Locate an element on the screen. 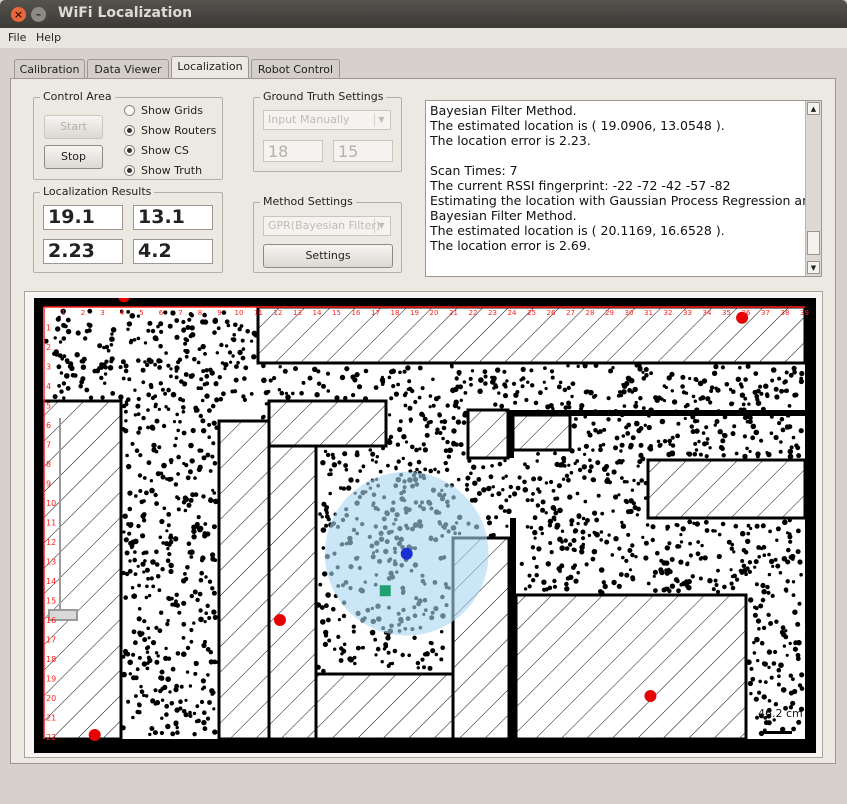  show-cs-radio is located at coordinates (129, 150).